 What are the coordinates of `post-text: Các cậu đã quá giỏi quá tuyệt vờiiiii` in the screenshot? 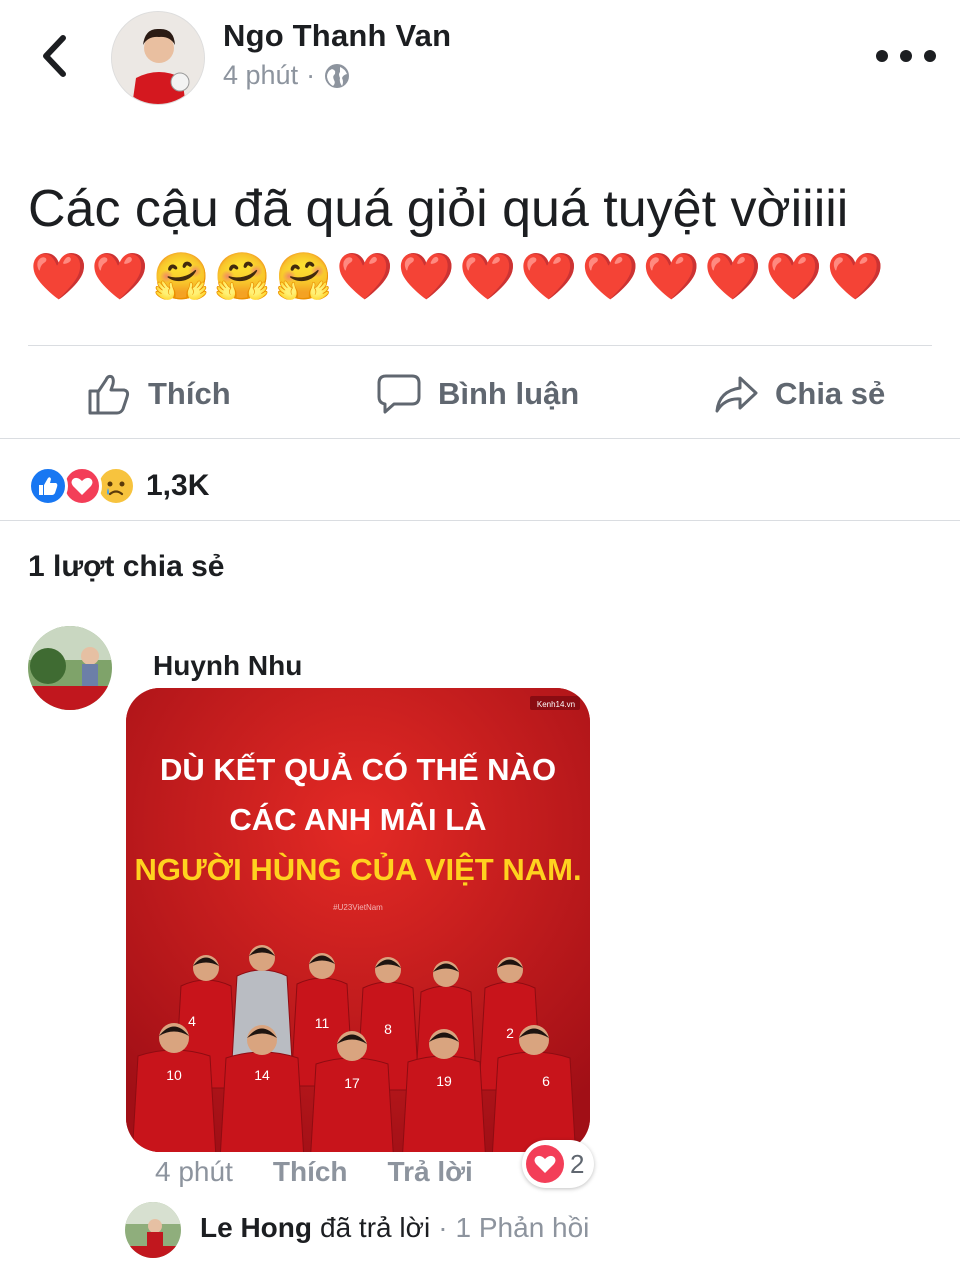 It's located at (438, 209).